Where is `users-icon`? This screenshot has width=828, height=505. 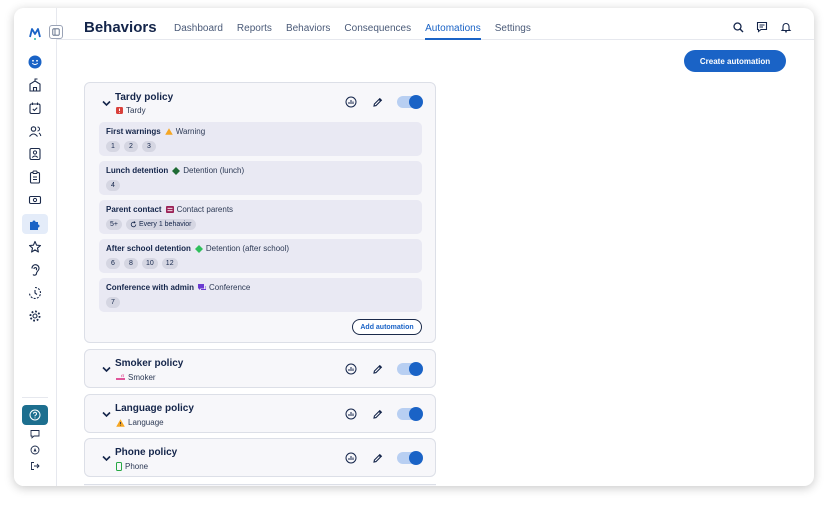
users-icon is located at coordinates (35, 131).